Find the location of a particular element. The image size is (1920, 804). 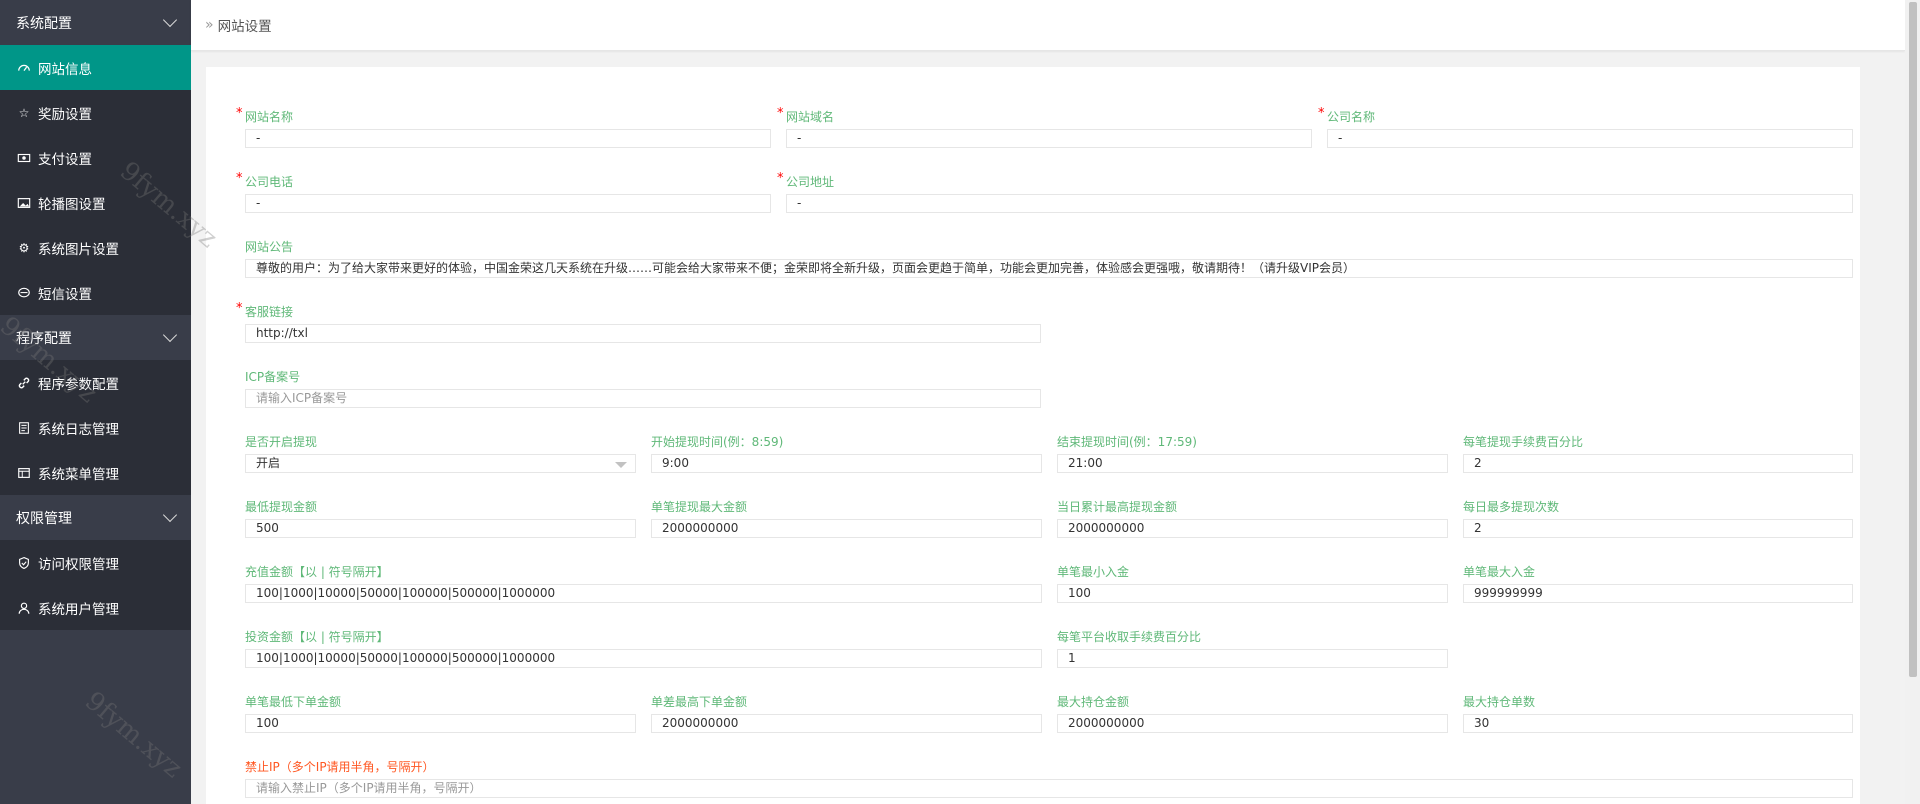

log-icon is located at coordinates (24, 428).